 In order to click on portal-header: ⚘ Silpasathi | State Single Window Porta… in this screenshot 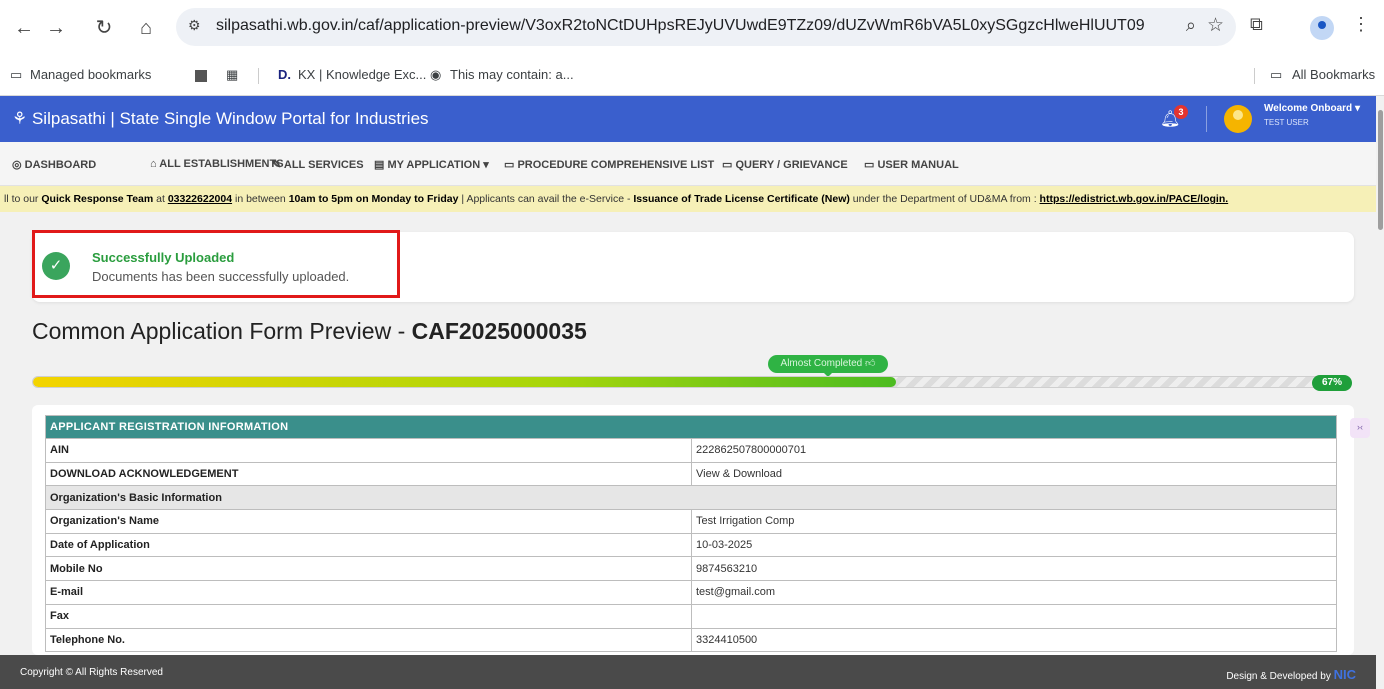, I will do `click(692, 119)`.